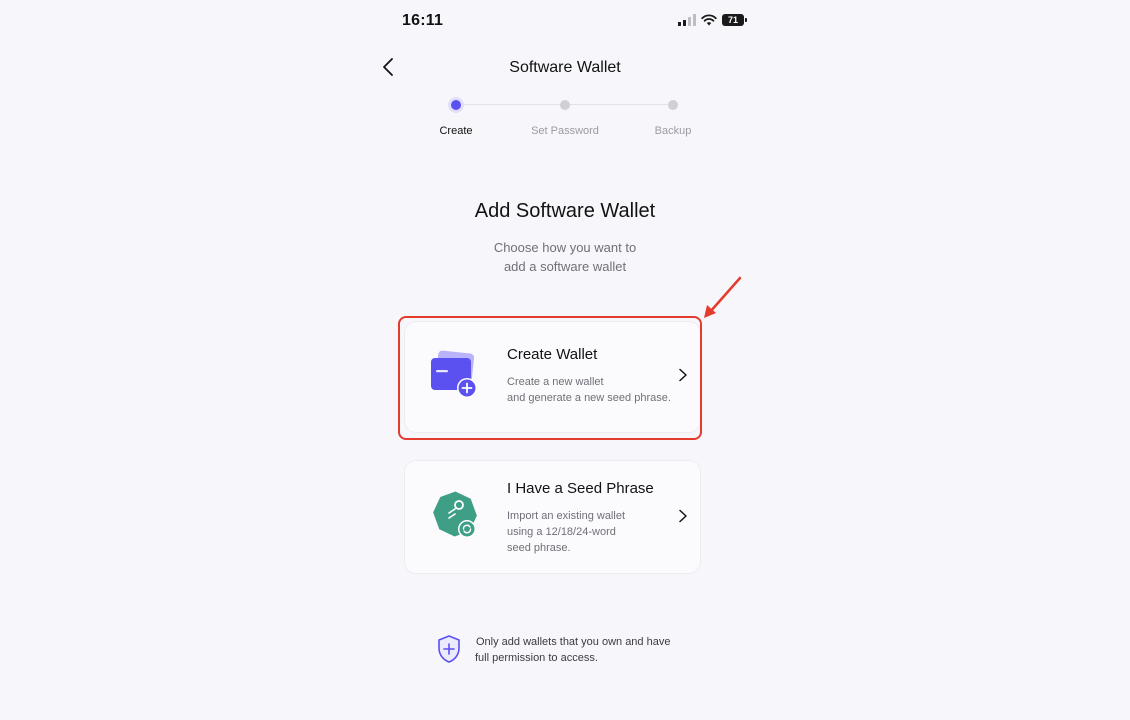  I want to click on shield-icon, so click(449, 649).